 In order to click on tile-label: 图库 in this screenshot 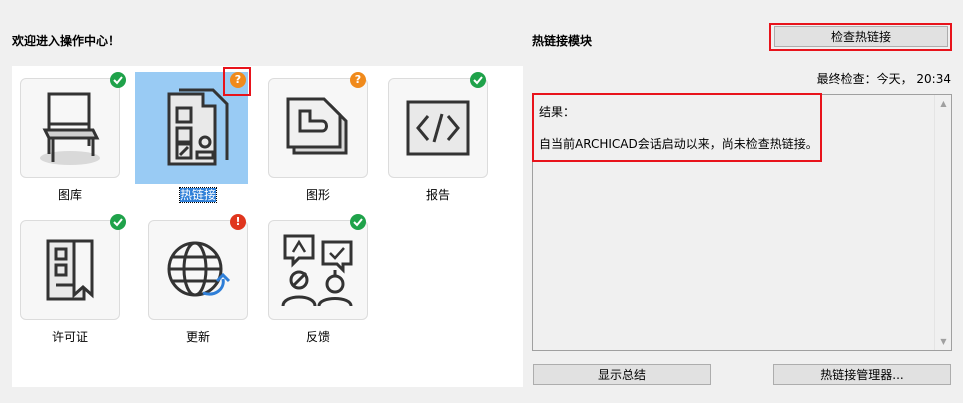, I will do `click(69, 195)`.